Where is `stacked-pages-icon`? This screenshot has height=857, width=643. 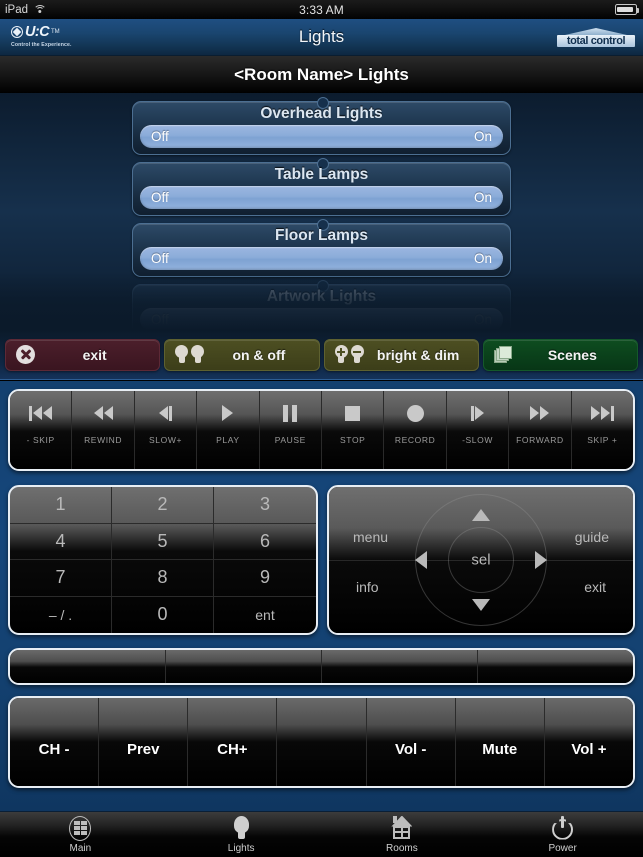 stacked-pages-icon is located at coordinates (503, 354).